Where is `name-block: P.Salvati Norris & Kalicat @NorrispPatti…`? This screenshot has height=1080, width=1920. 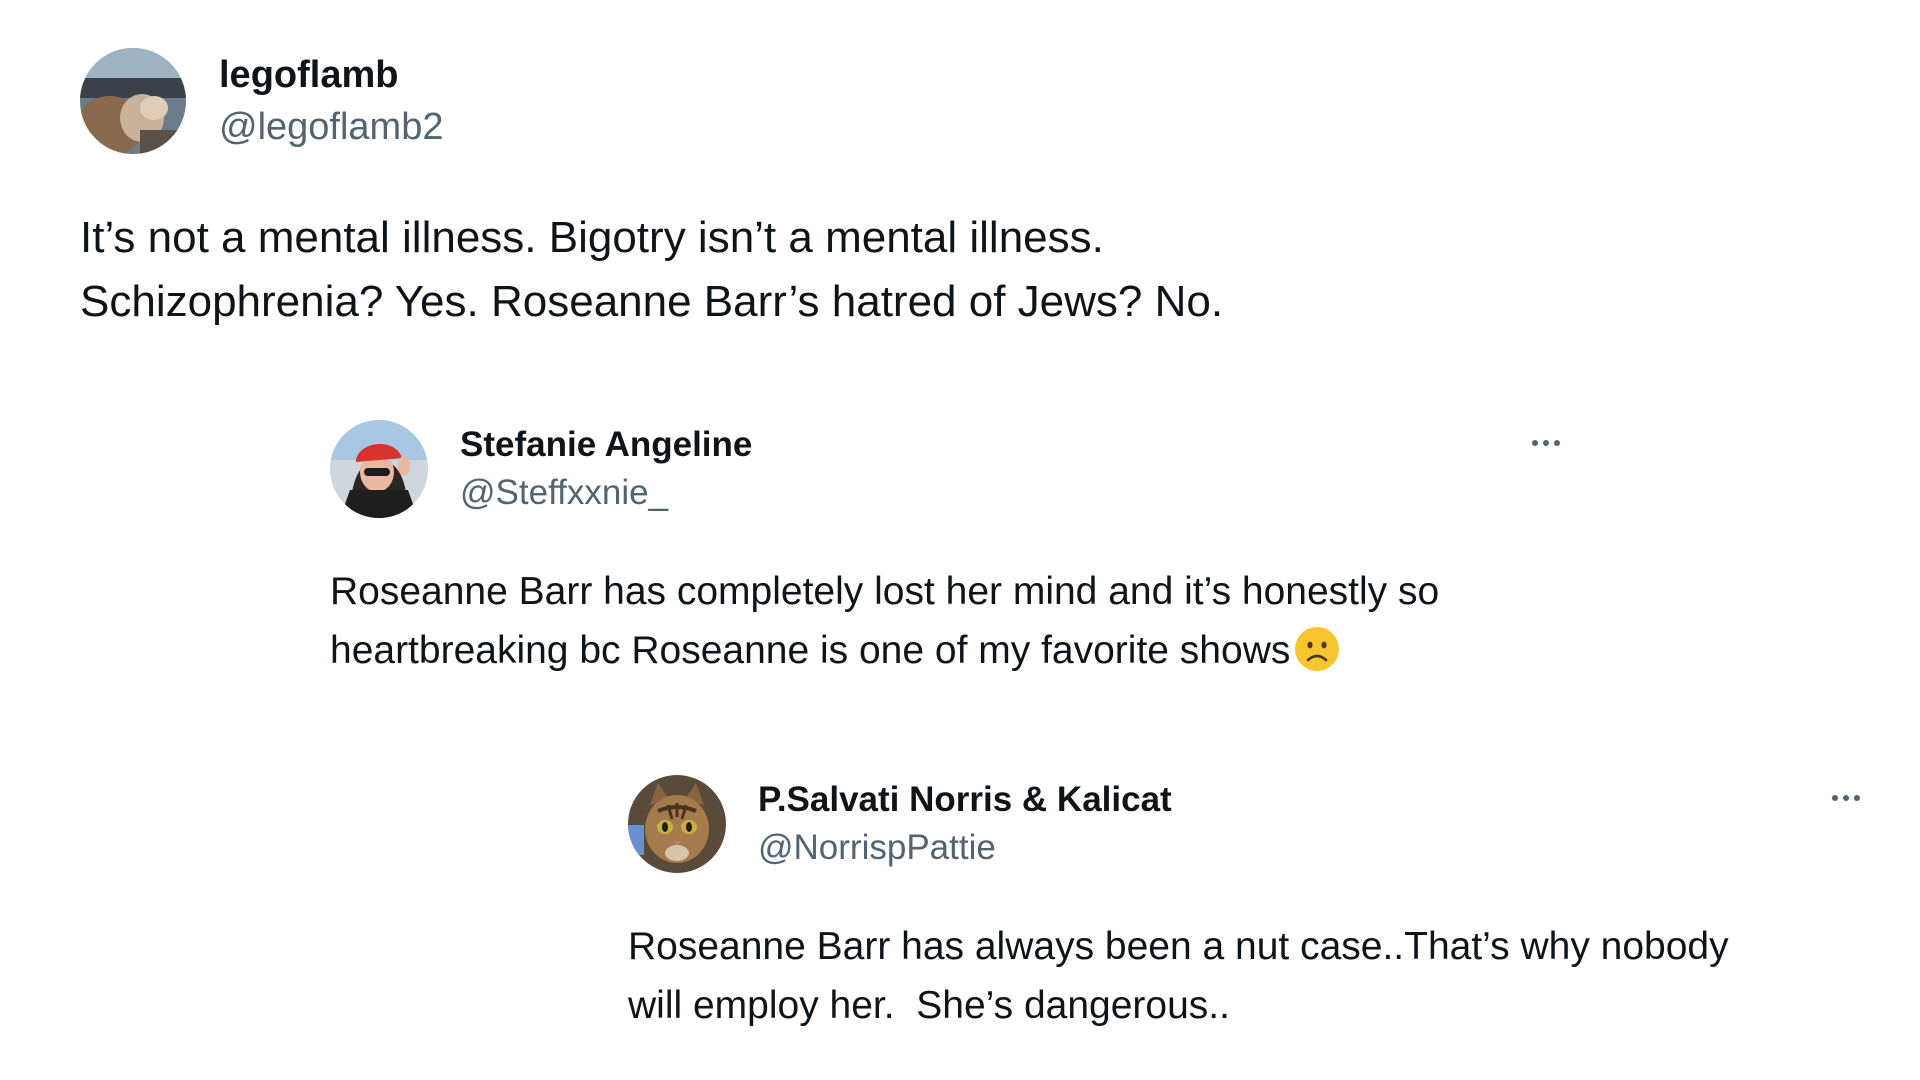
name-block: P.Salvati Norris & Kalicat @NorrispPatti… is located at coordinates (965, 824).